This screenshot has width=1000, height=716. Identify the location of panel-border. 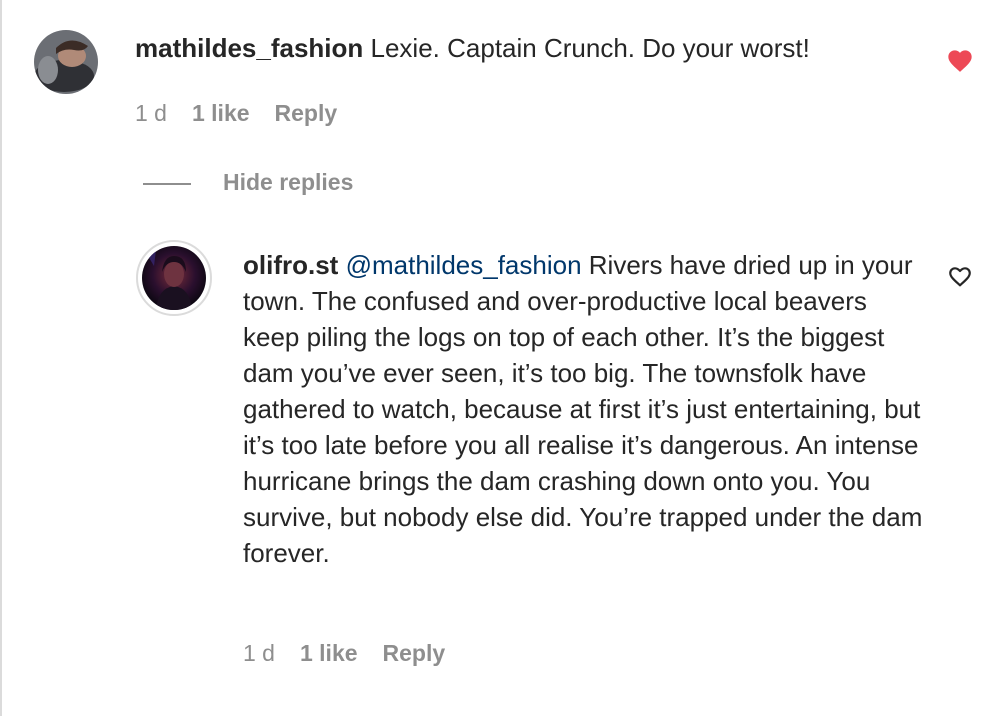
(1, 358).